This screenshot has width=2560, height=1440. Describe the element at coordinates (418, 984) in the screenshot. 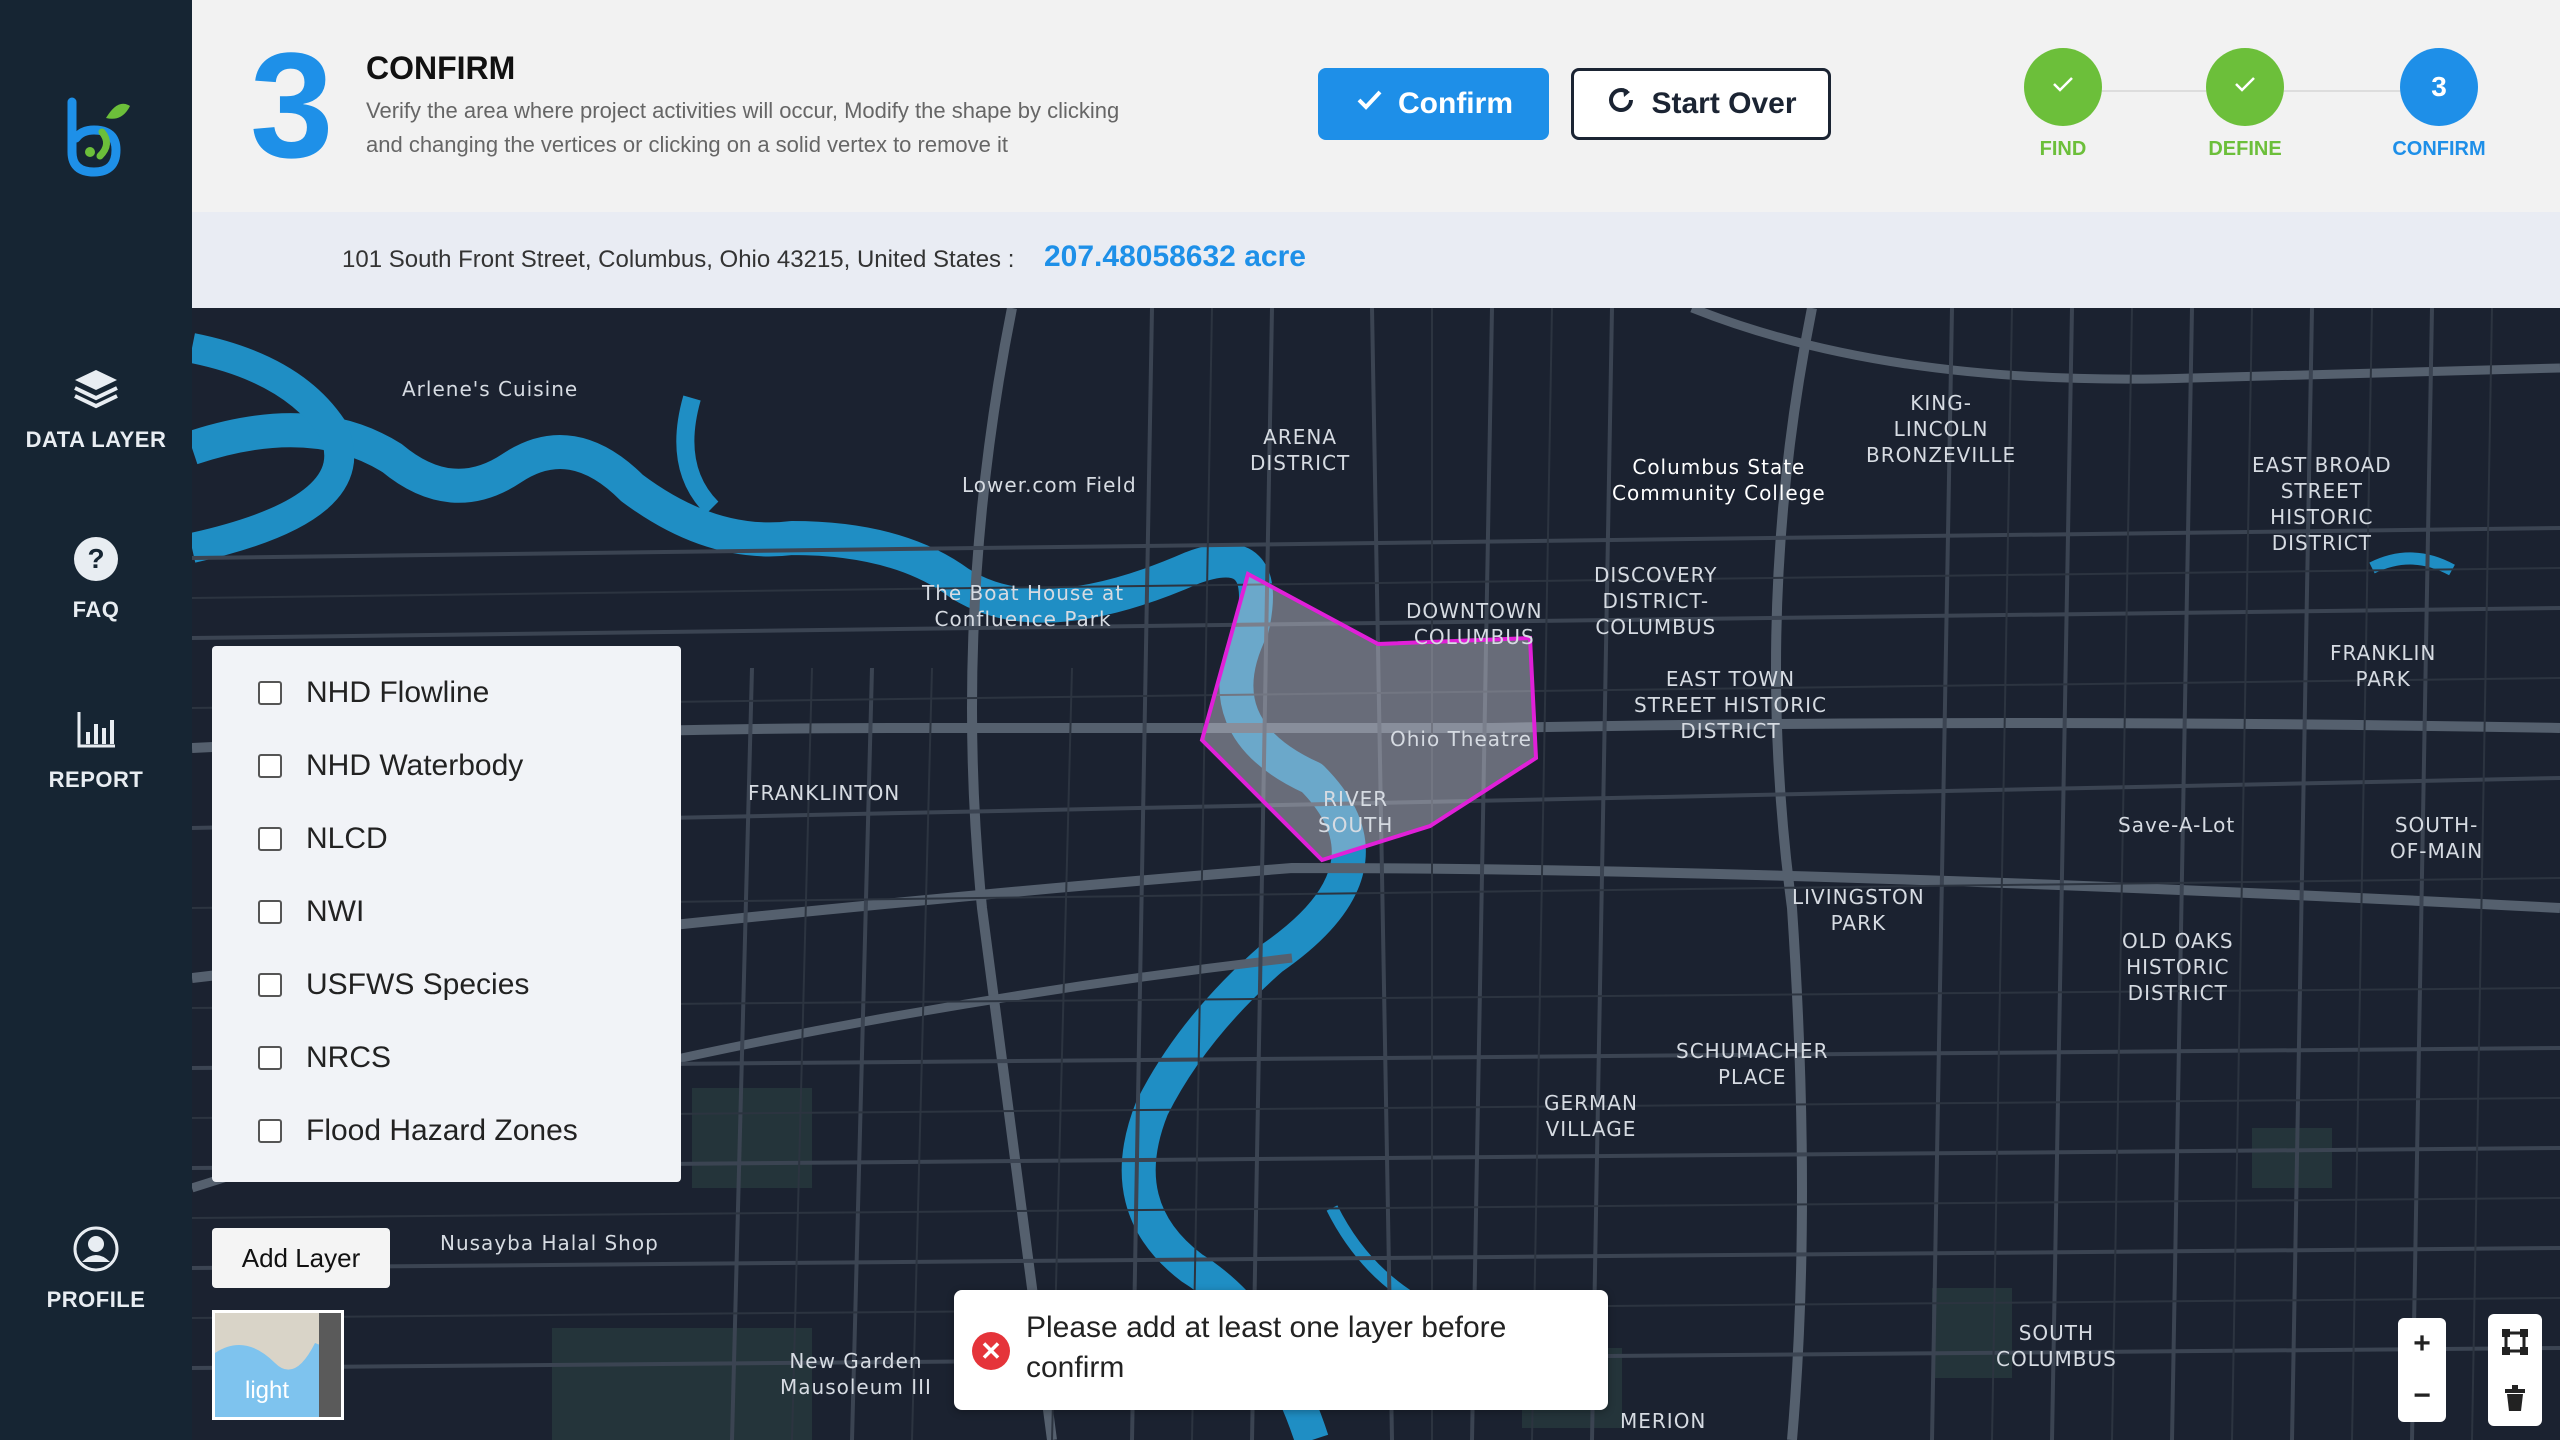

I see `layer-label: USFWS Species` at that location.